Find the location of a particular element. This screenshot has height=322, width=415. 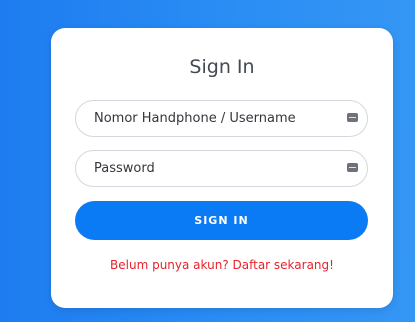

signin-button: SIGN IN is located at coordinates (221, 220).